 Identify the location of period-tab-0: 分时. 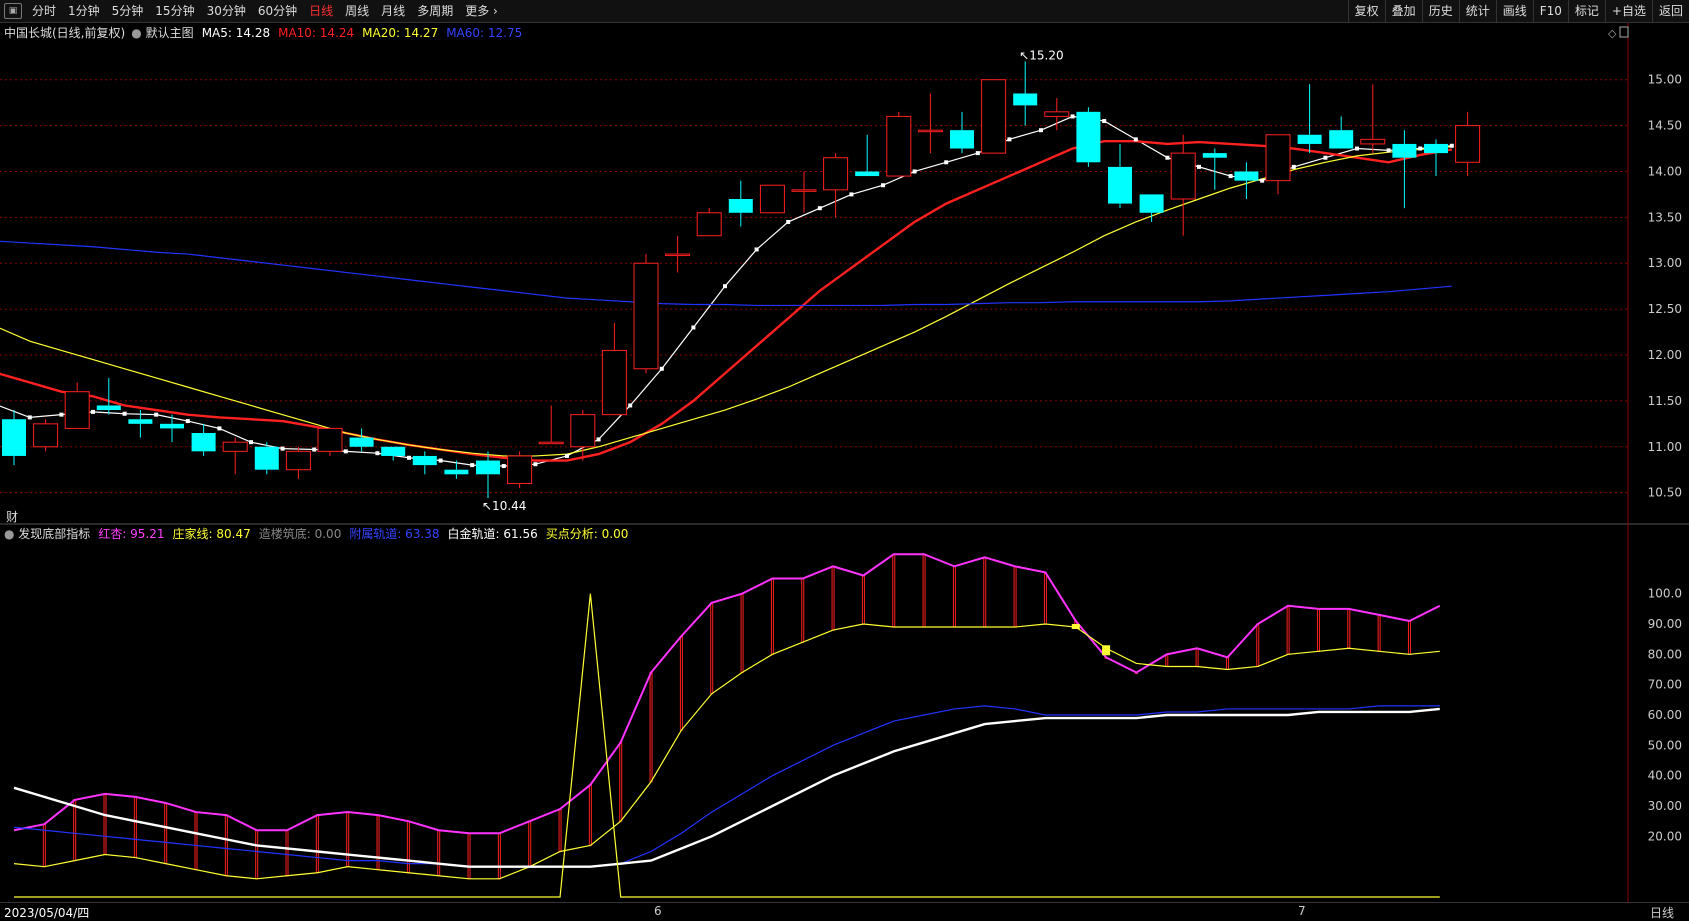
(44, 11).